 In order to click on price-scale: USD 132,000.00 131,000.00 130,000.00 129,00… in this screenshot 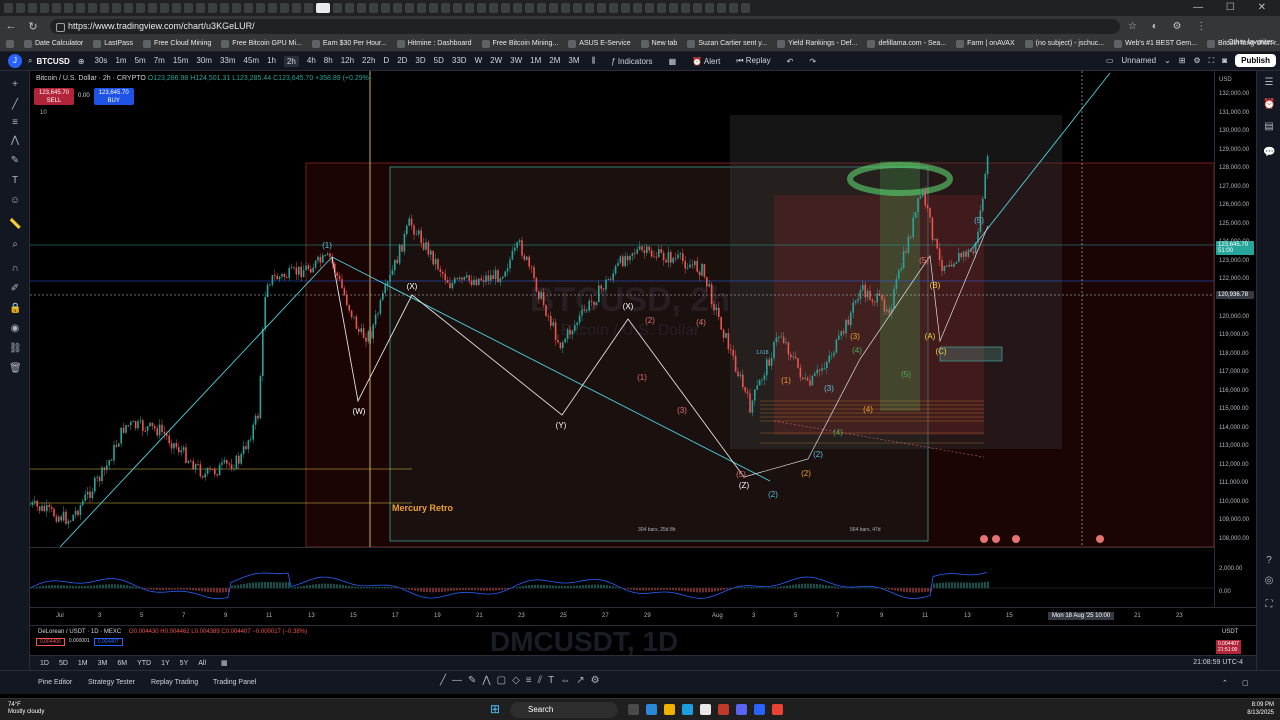, I will do `click(1235, 339)`.